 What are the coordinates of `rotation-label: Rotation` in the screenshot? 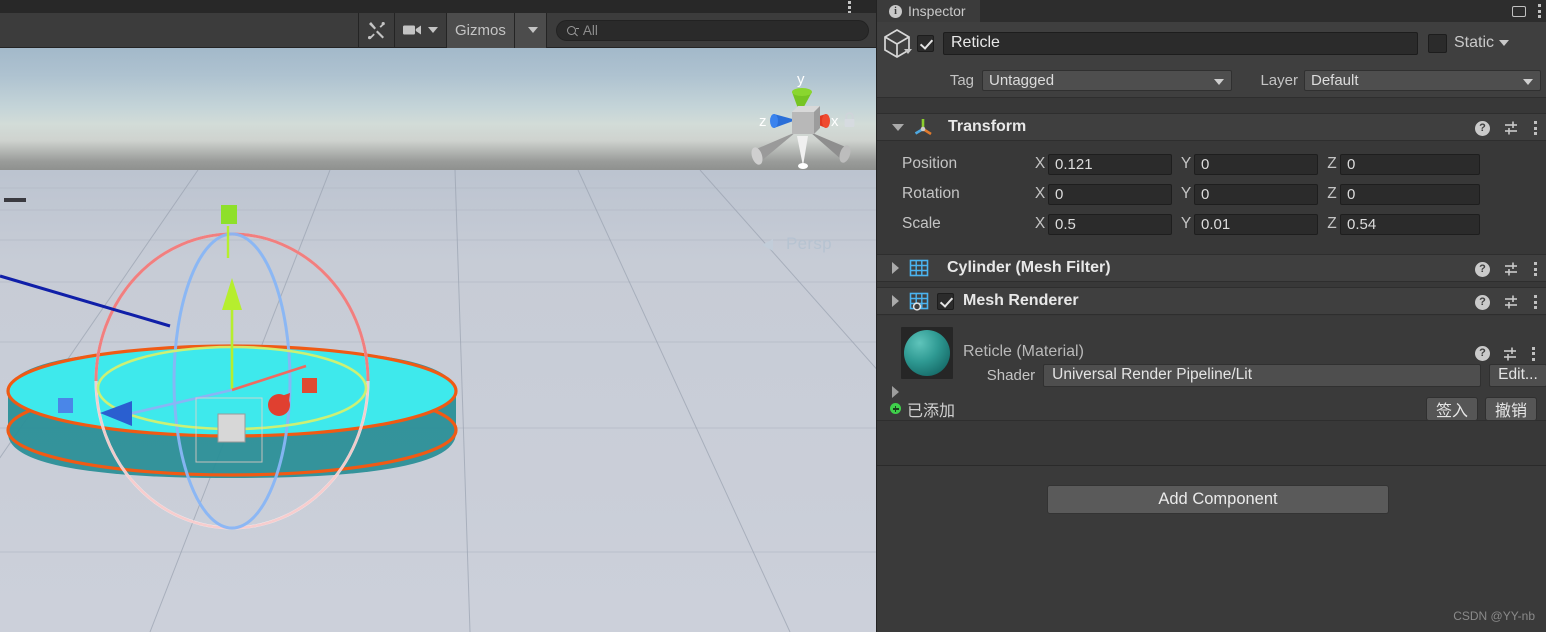 It's located at (931, 193).